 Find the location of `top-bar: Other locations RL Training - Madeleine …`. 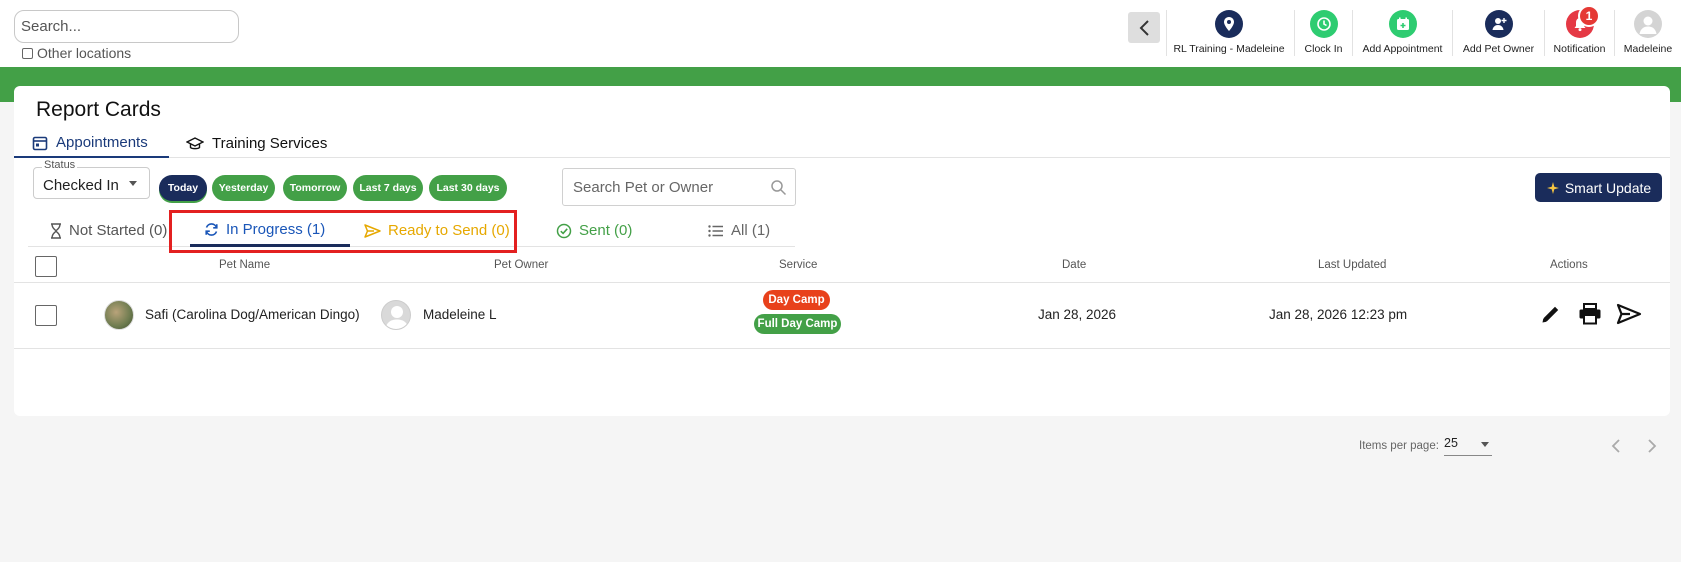

top-bar: Other locations RL Training - Madeleine … is located at coordinates (840, 33).